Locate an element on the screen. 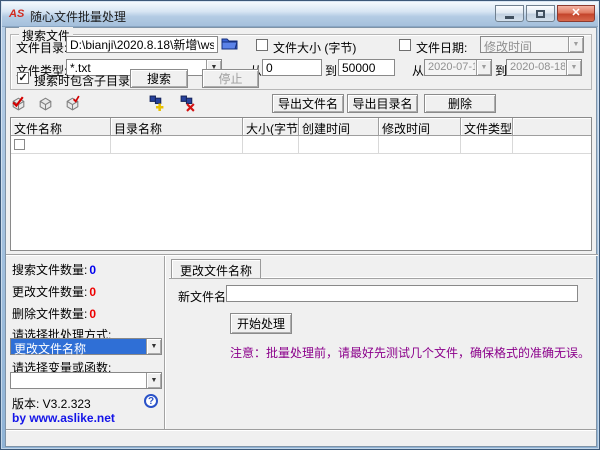  close-button: ✕ is located at coordinates (576, 13).